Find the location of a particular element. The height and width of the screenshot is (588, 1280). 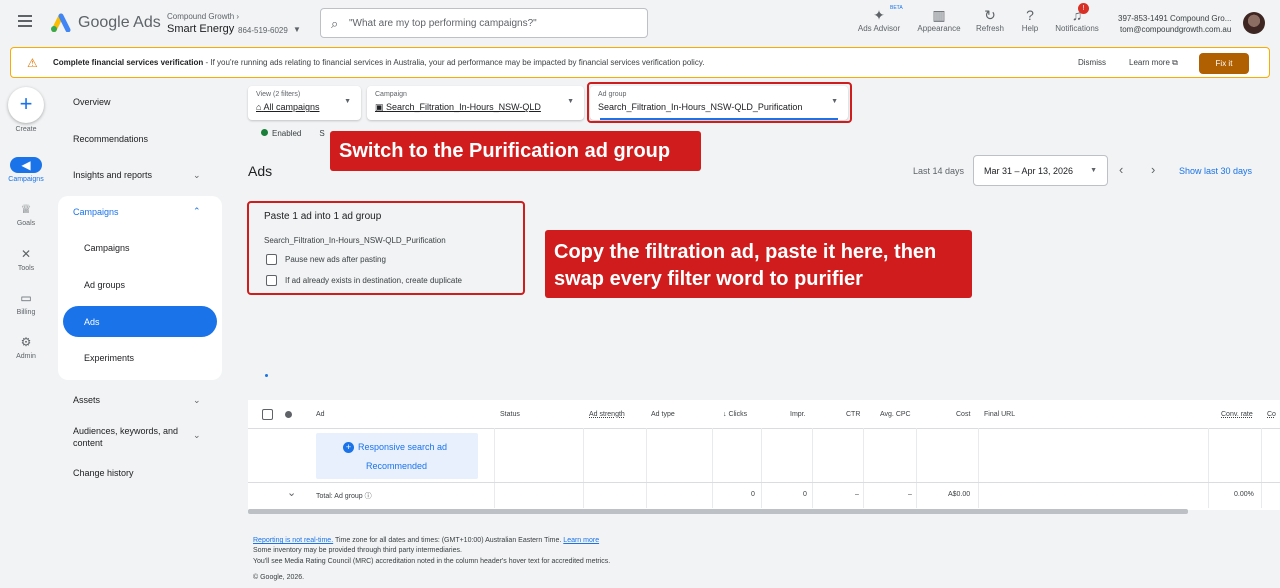

nav-sub-ads: Ads is located at coordinates (92, 322).